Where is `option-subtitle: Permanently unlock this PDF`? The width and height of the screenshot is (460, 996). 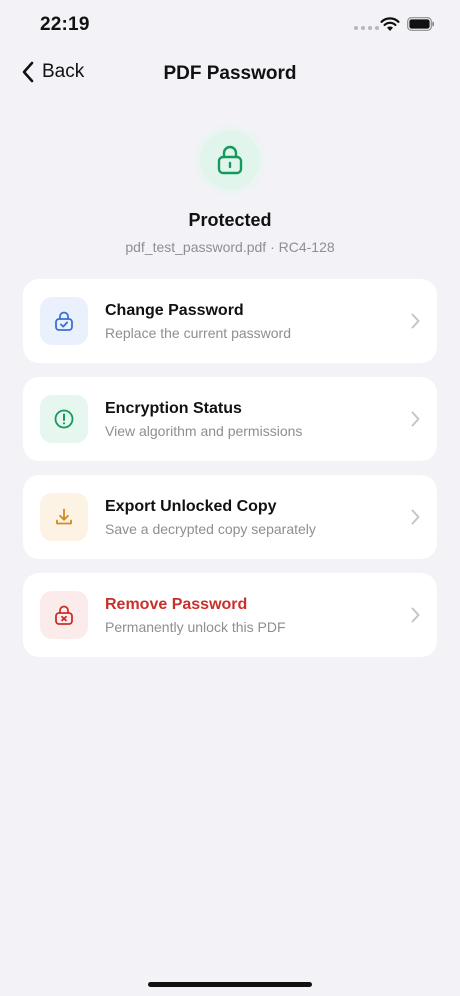 option-subtitle: Permanently unlock this PDF is located at coordinates (195, 626).